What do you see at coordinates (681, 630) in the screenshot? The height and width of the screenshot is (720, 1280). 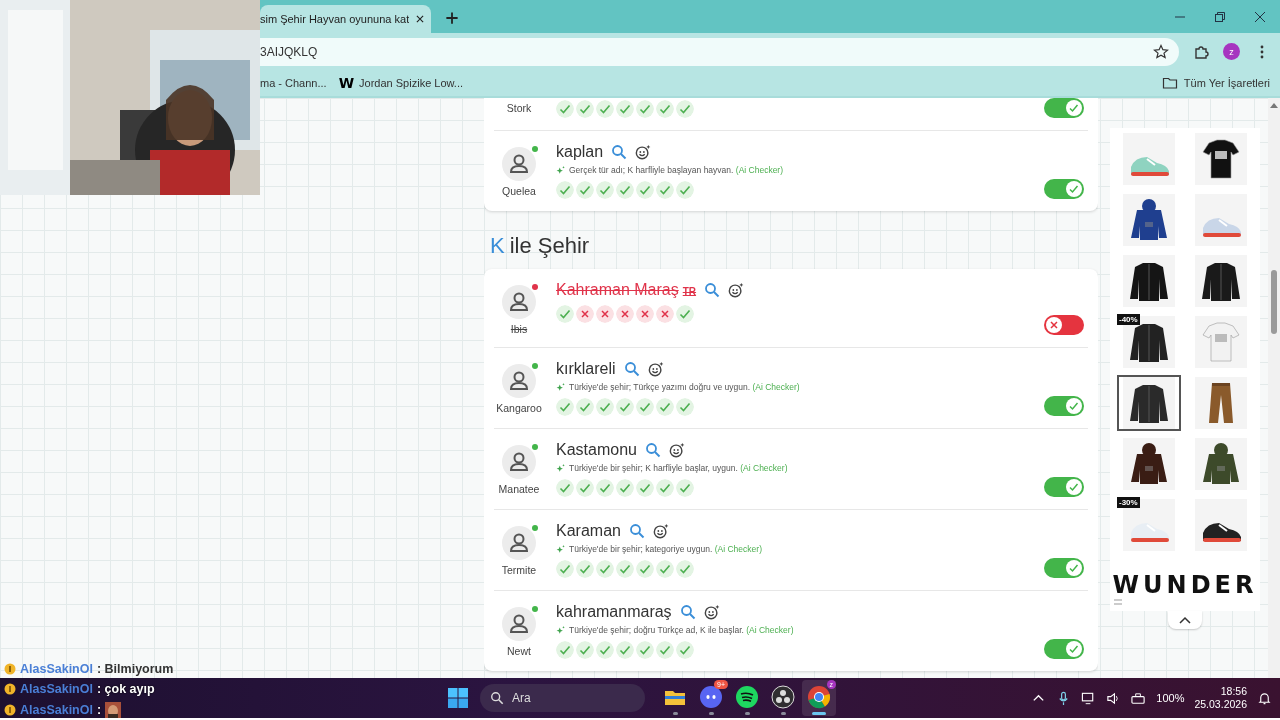 I see `ai-note: Türkiye'de şehir; doğru Türkçe ad, K ile başlar. (Ai Checker)` at bounding box center [681, 630].